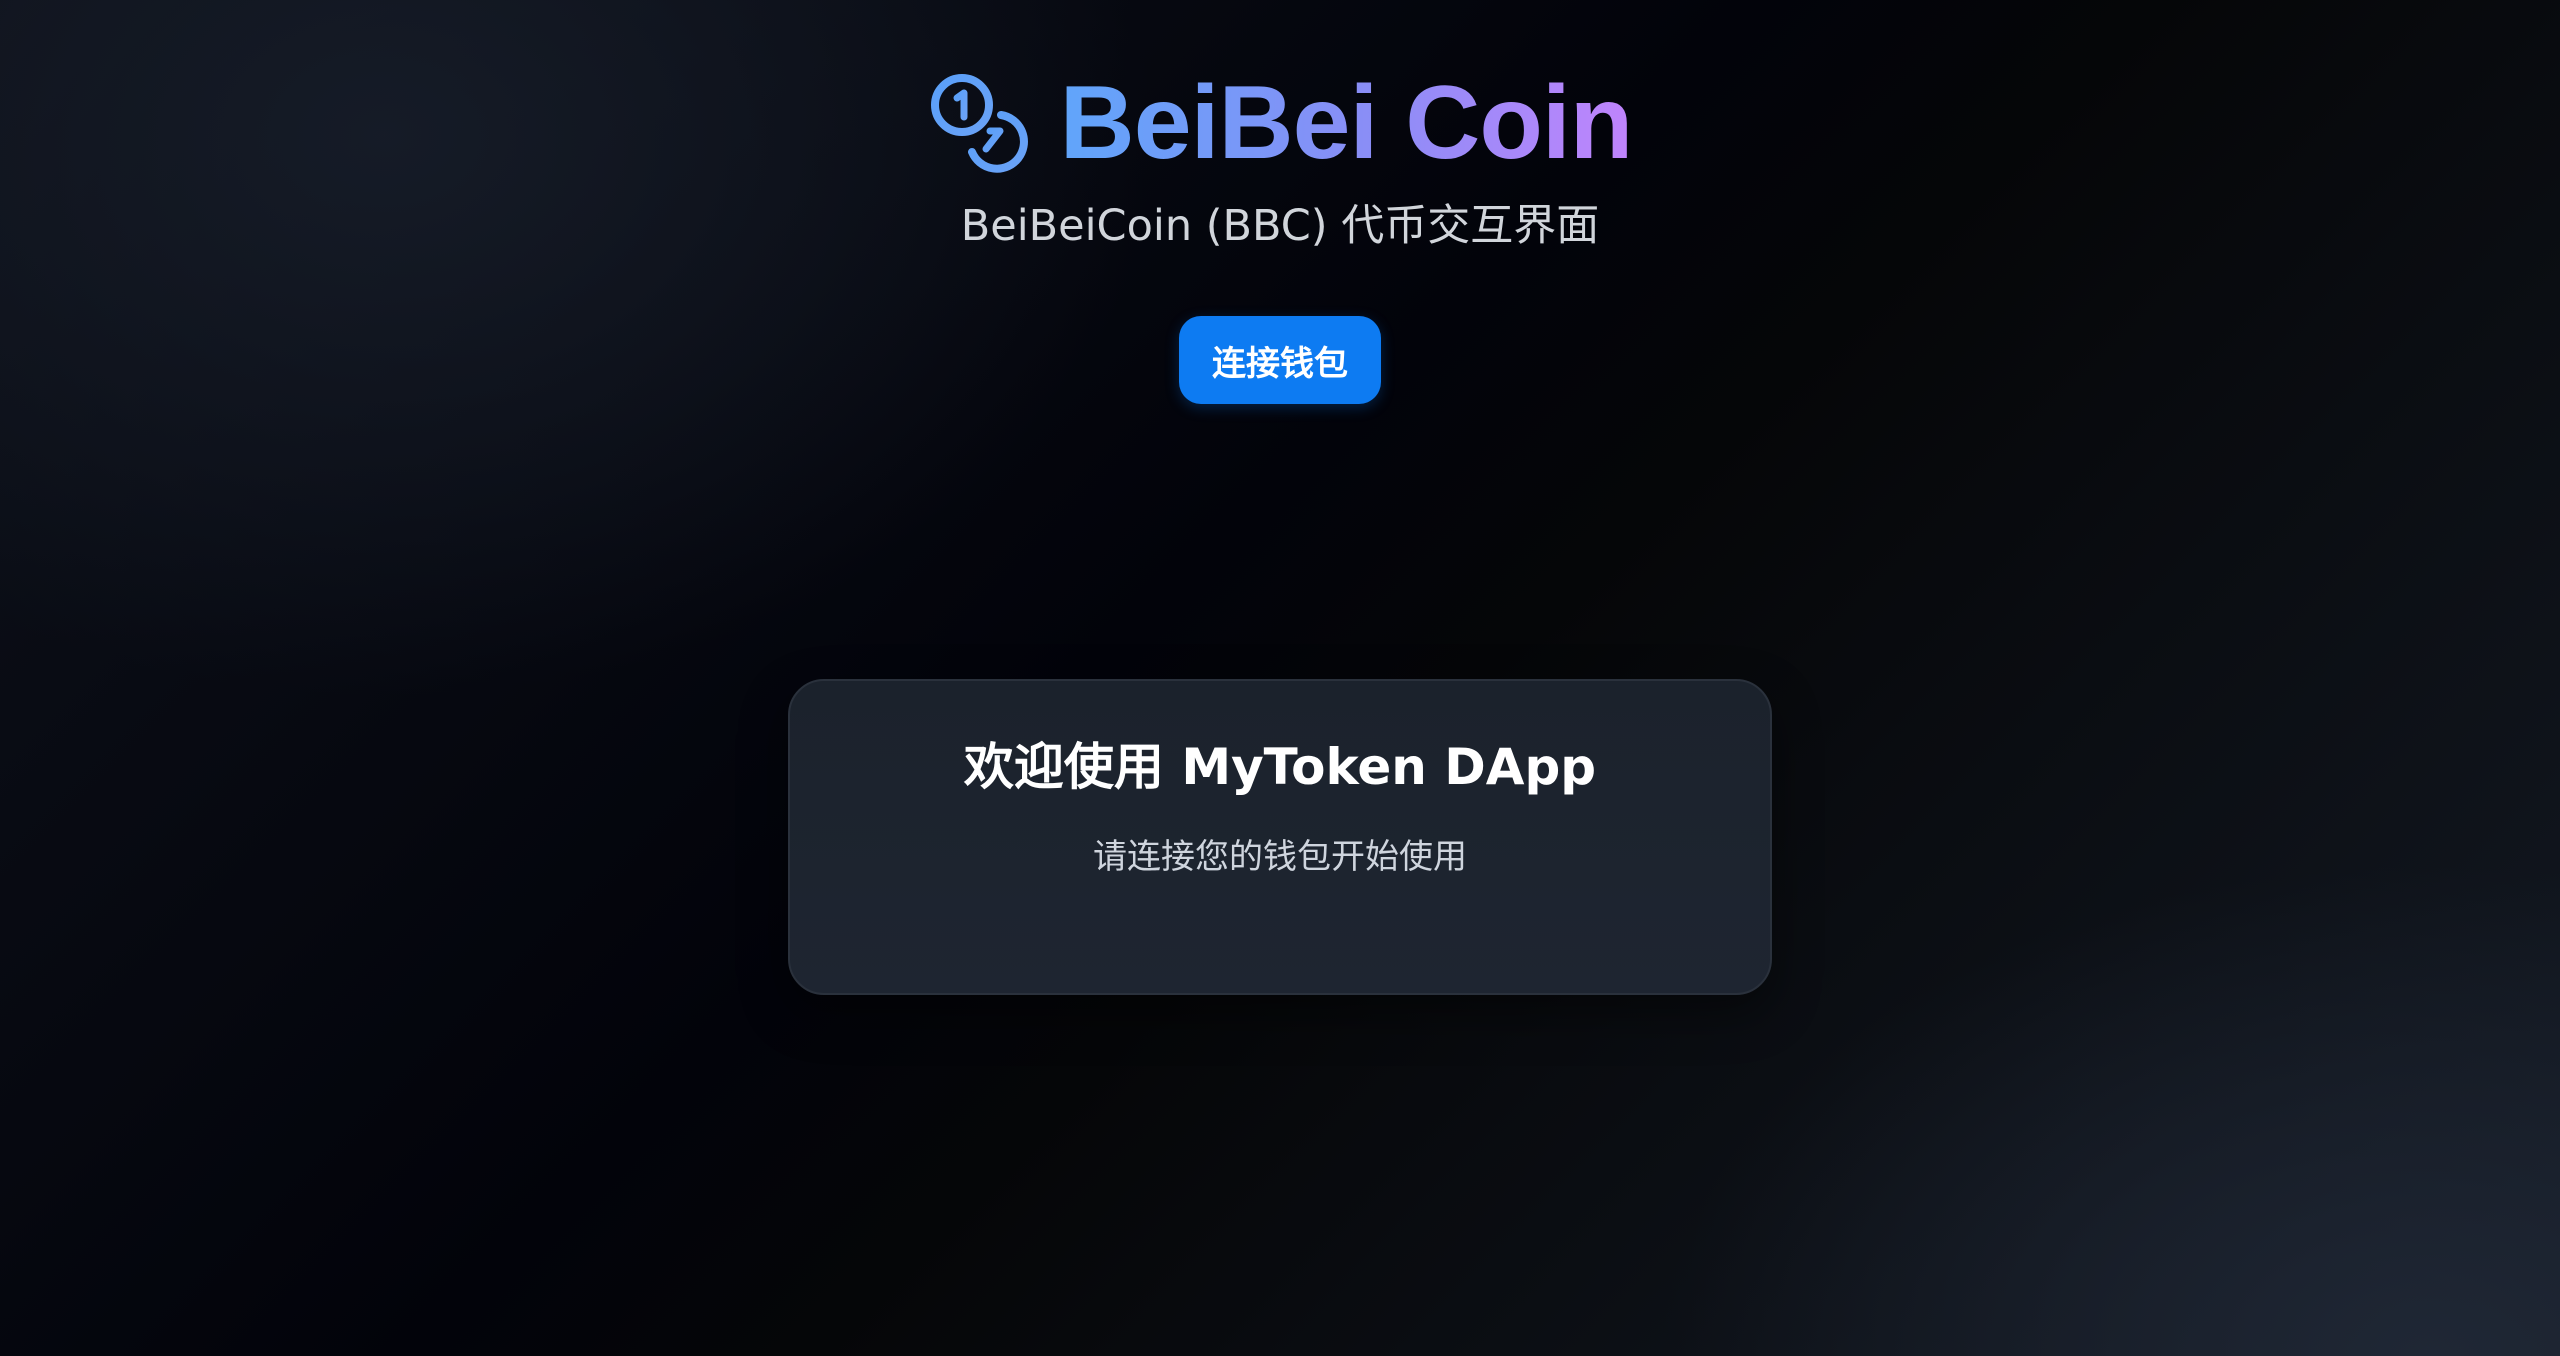  I want to click on brand: BeiBei Coin, so click(1280, 123).